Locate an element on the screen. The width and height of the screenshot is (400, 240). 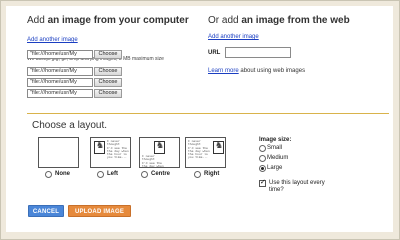
upload-image-button: UPLOAD IMAGE is located at coordinates (99, 211).